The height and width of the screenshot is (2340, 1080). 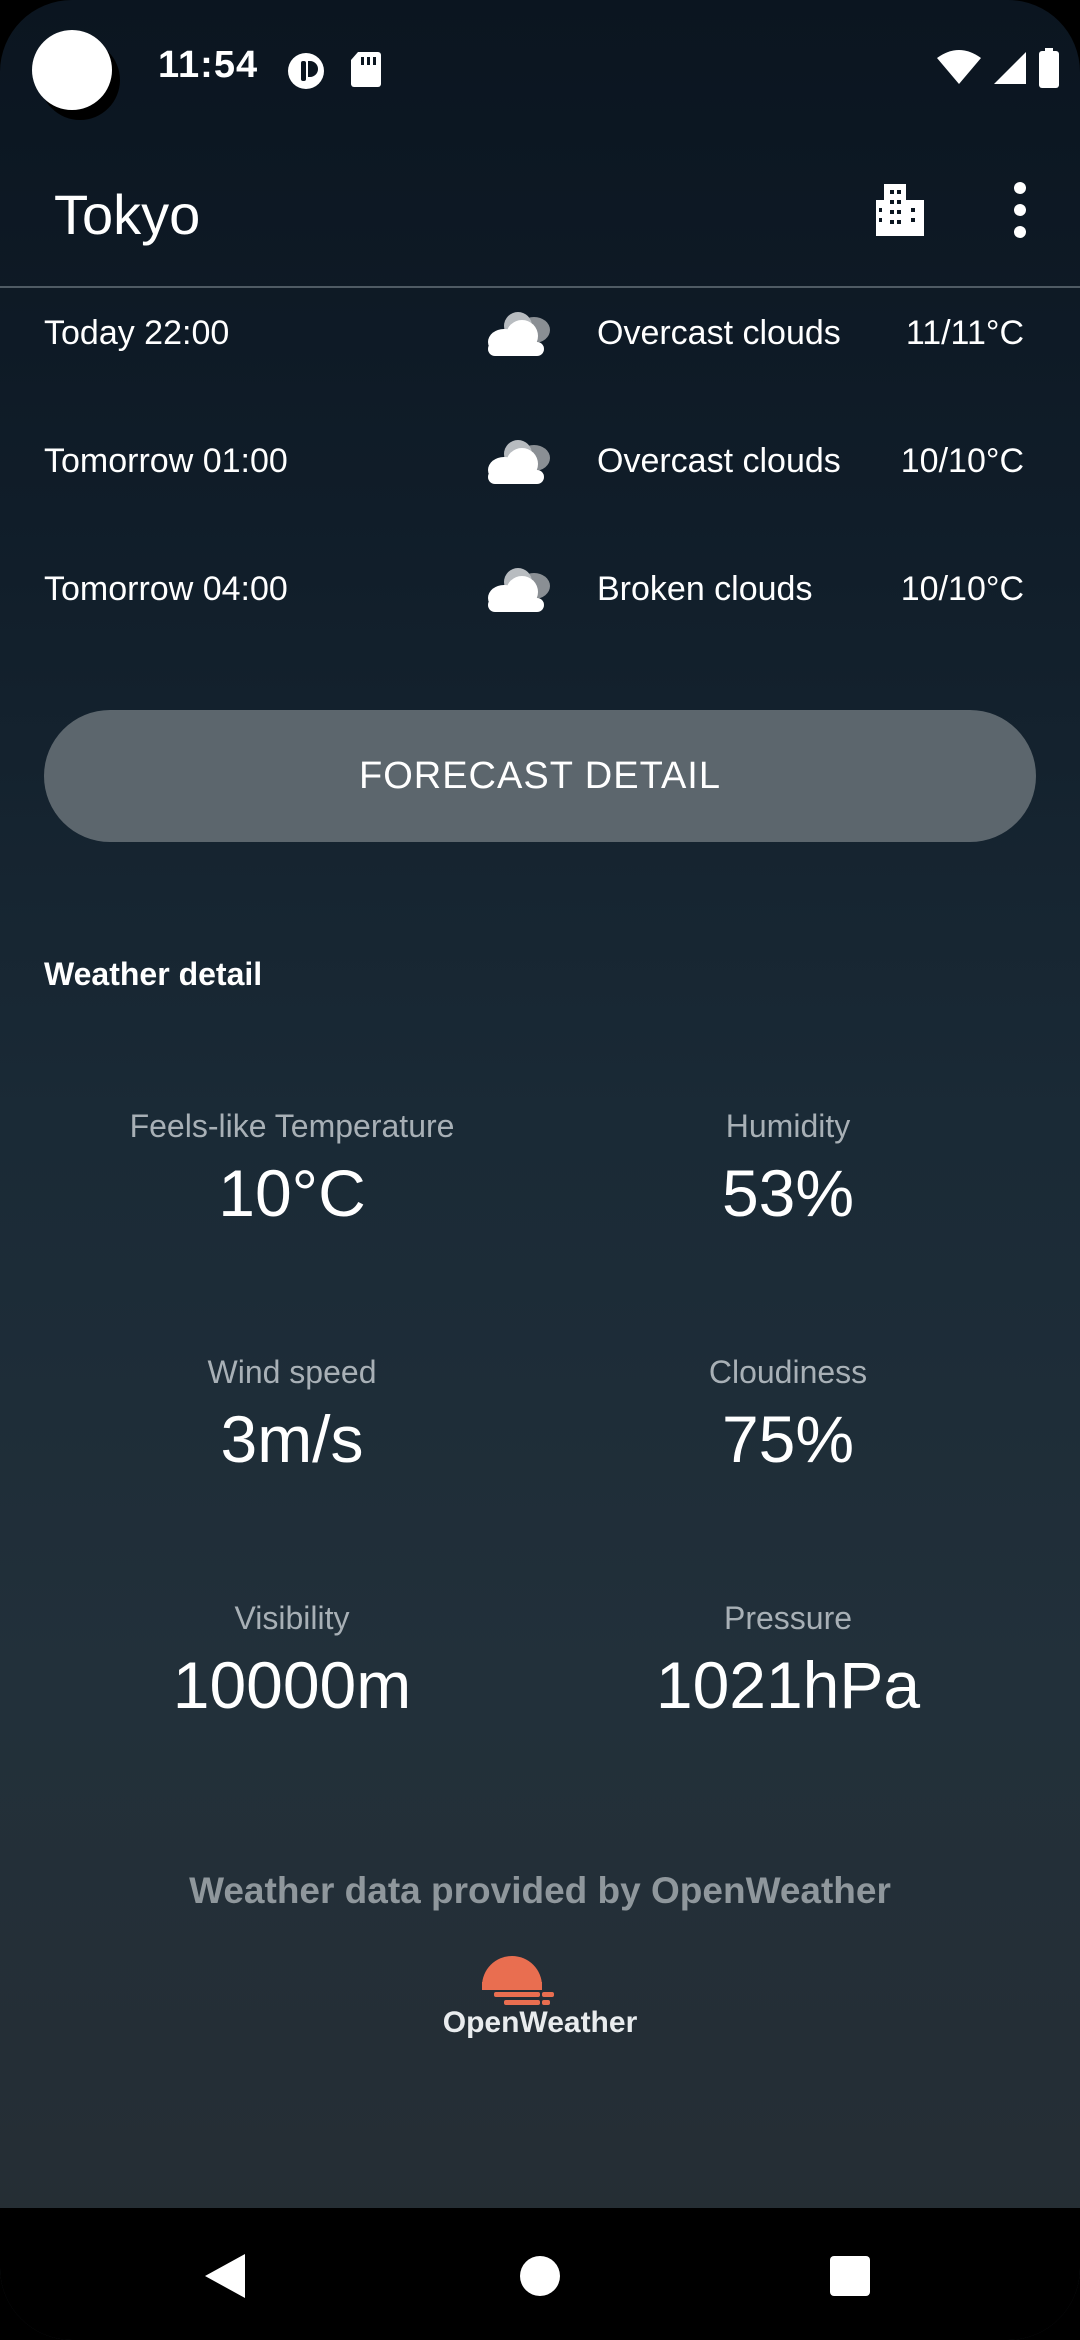 What do you see at coordinates (166, 589) in the screenshot?
I see `forecast-time: Tomorrow 04:00` at bounding box center [166, 589].